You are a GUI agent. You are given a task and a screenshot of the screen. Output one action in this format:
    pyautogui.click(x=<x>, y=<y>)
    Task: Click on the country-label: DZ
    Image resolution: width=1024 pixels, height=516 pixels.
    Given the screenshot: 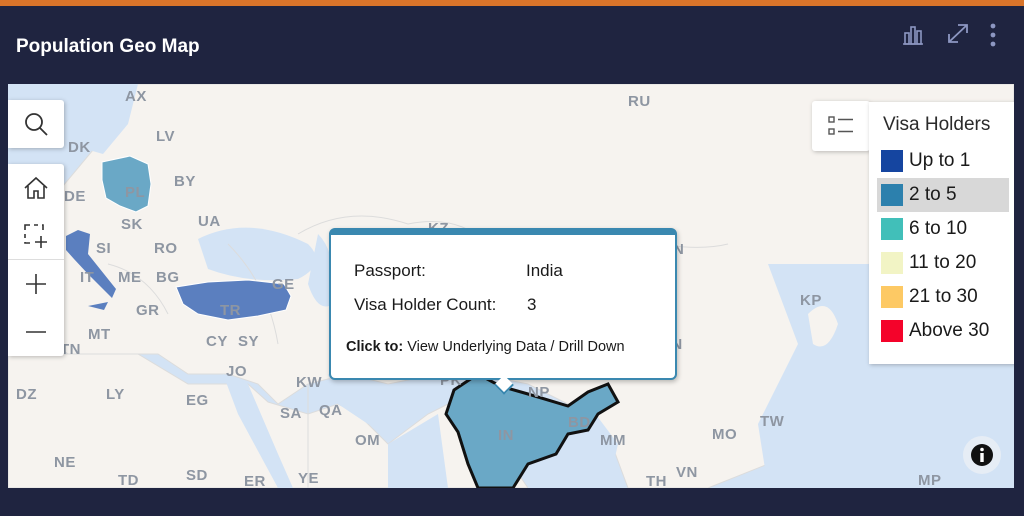 What is the action you would take?
    pyautogui.click(x=26, y=394)
    